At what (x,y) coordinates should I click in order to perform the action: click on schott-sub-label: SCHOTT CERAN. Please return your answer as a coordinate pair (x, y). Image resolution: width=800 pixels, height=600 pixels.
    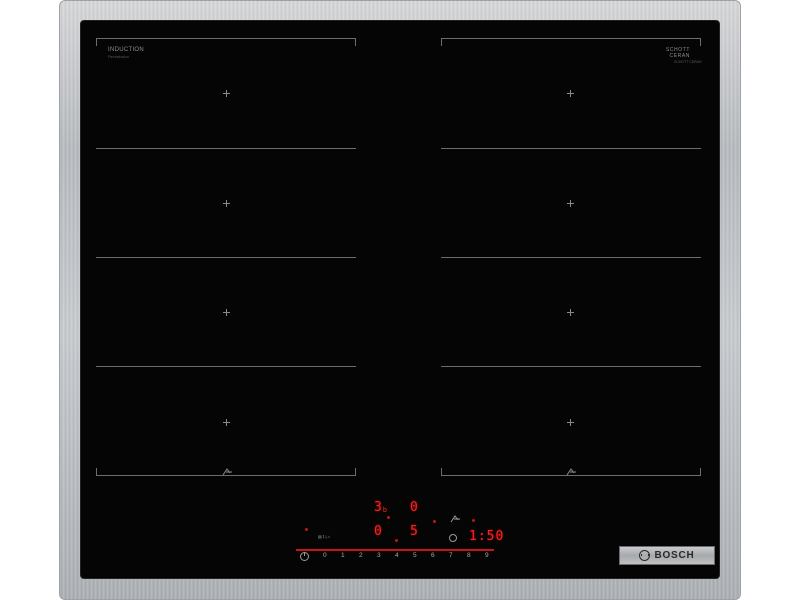
    Looking at the image, I should click on (688, 62).